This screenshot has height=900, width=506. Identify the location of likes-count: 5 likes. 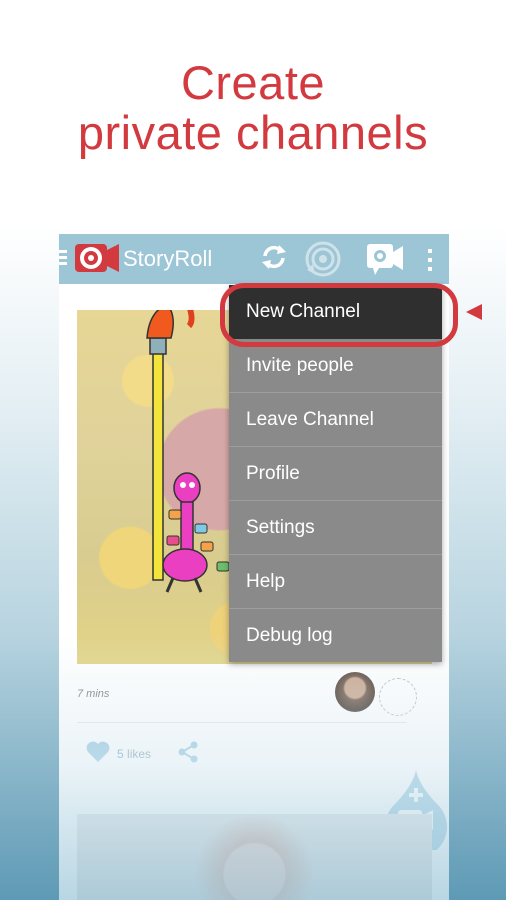
(134, 754).